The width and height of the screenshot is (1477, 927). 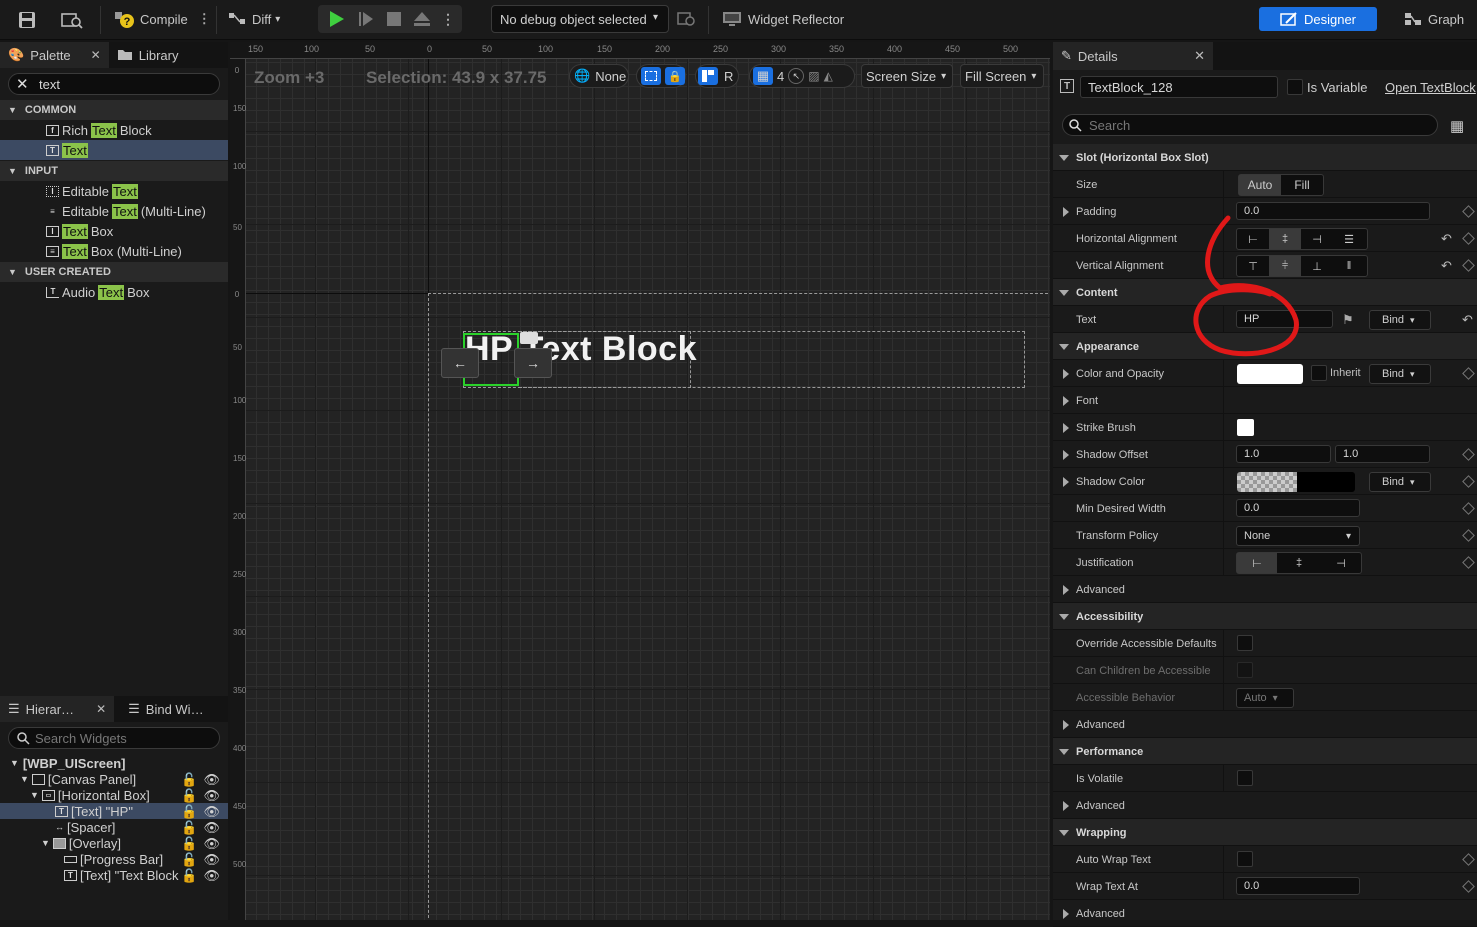 What do you see at coordinates (336, 19) in the screenshot?
I see `play-icon` at bounding box center [336, 19].